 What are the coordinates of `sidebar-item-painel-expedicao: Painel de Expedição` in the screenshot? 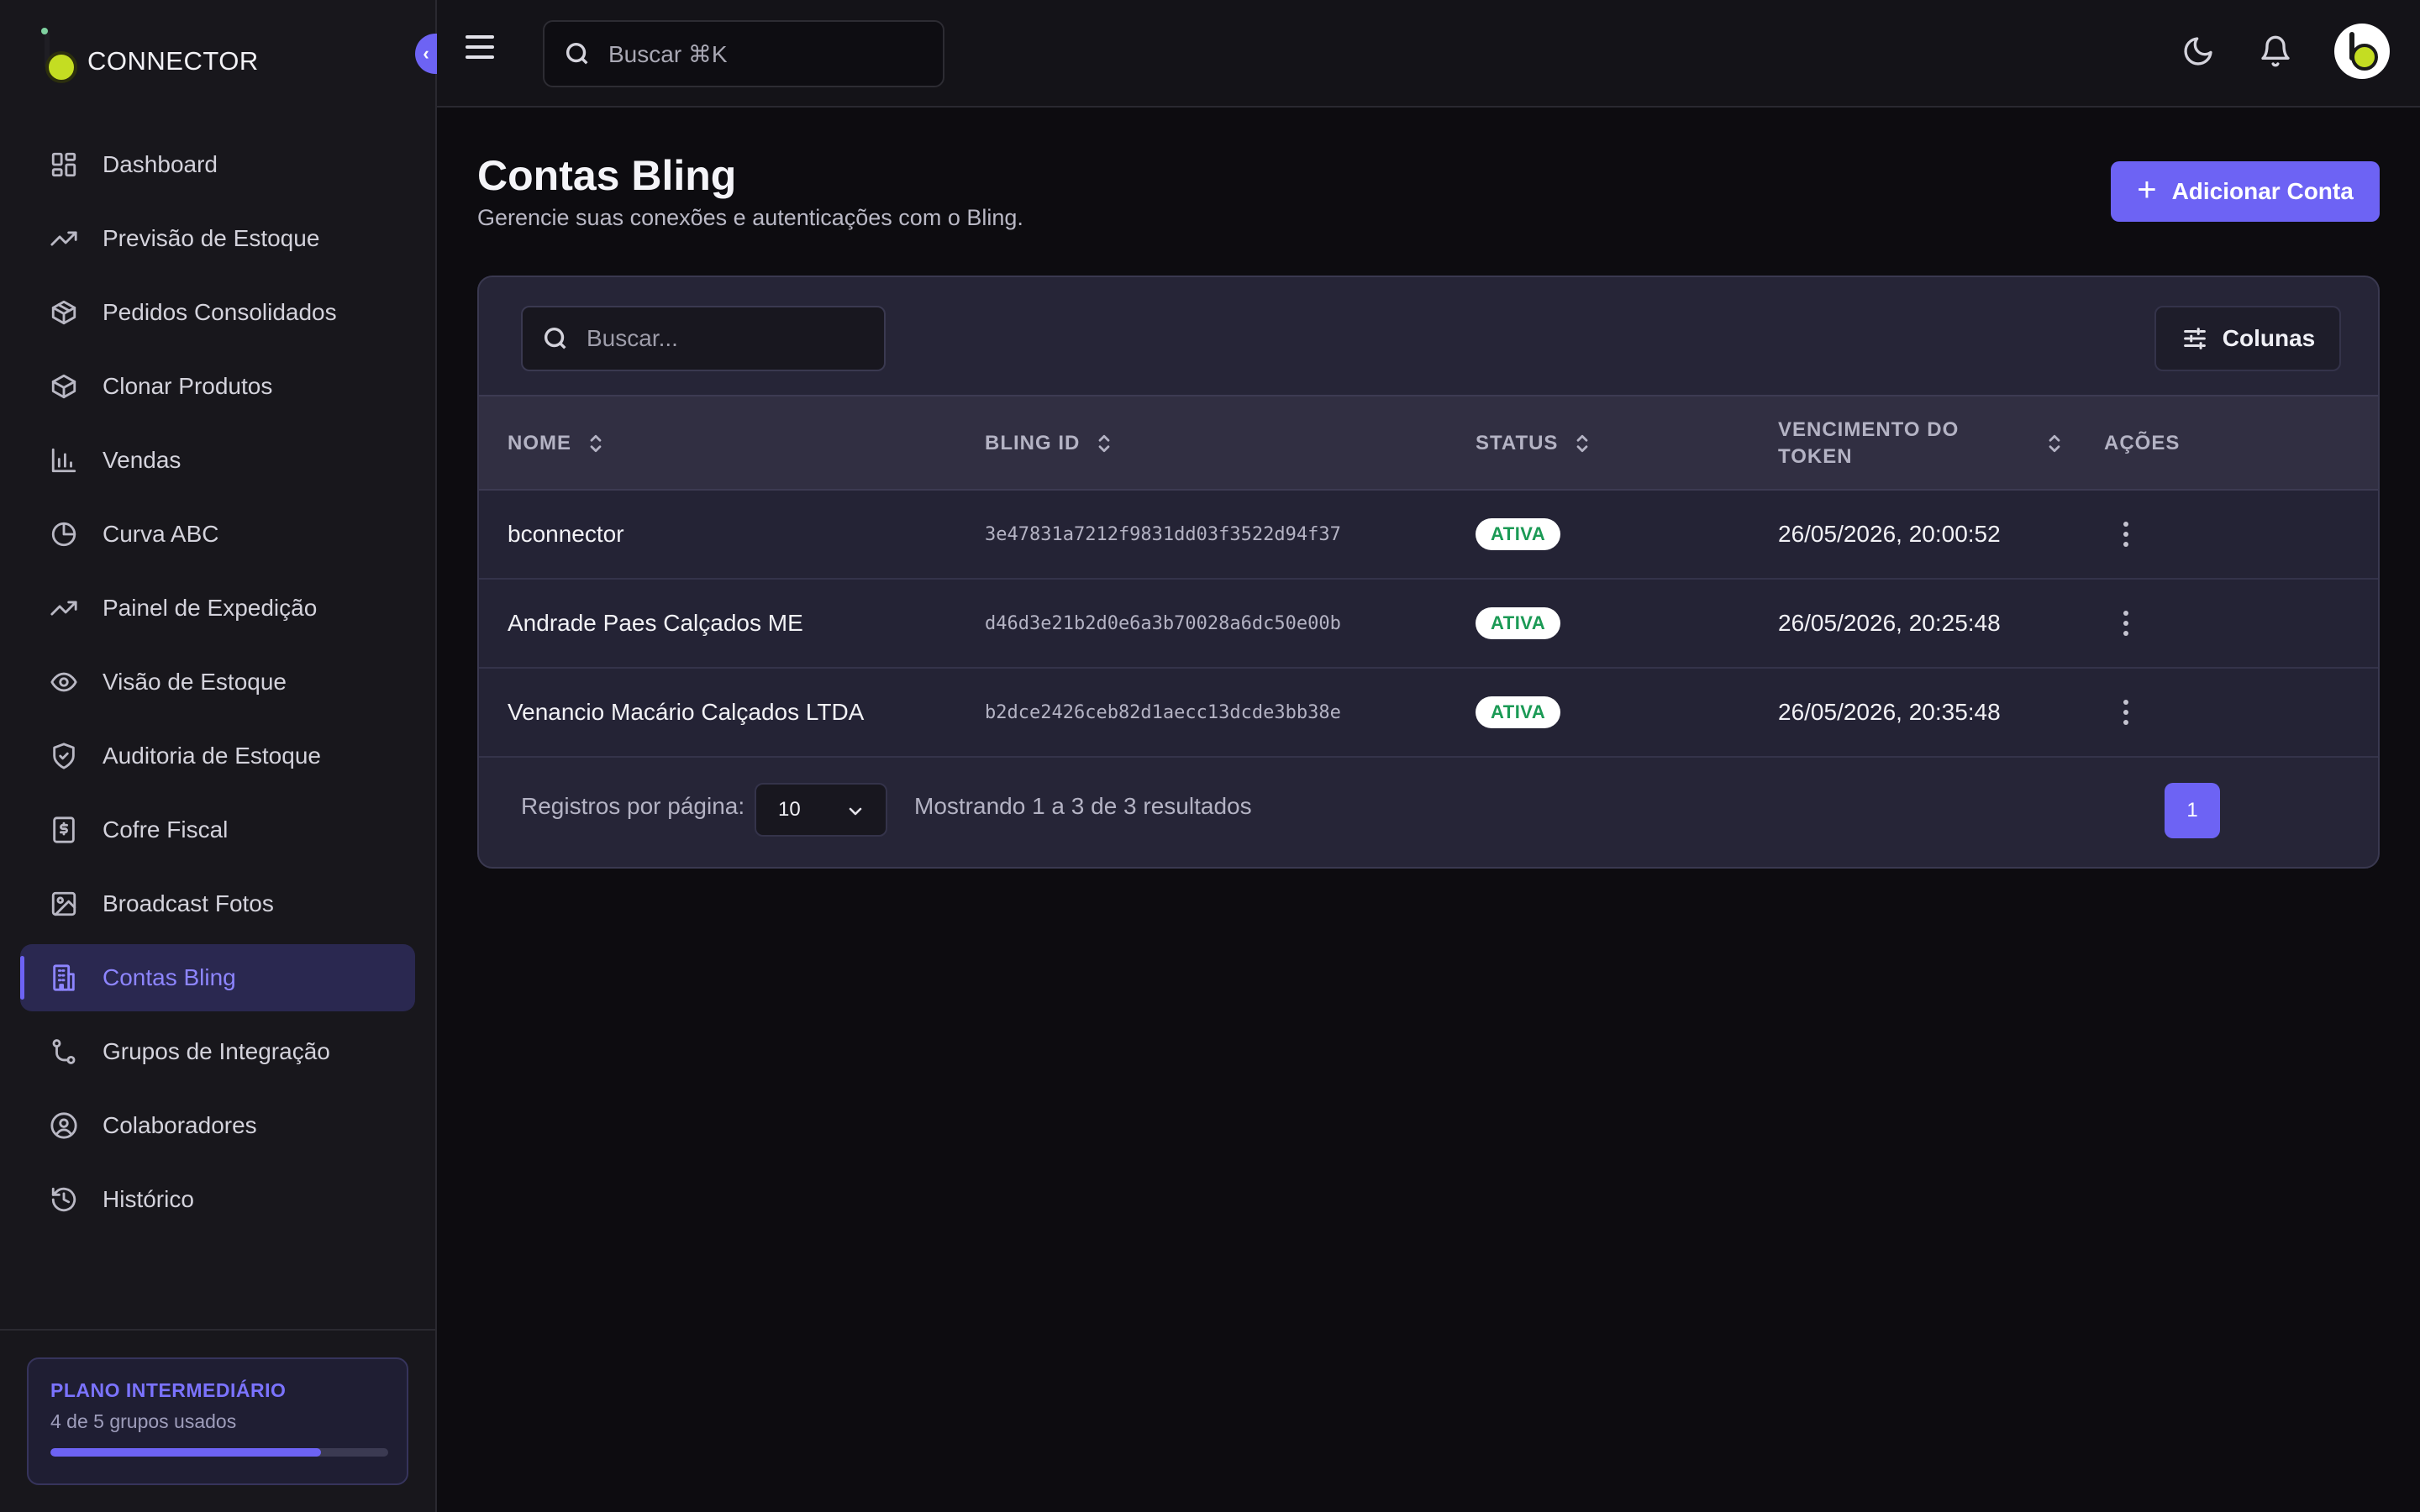 It's located at (218, 608).